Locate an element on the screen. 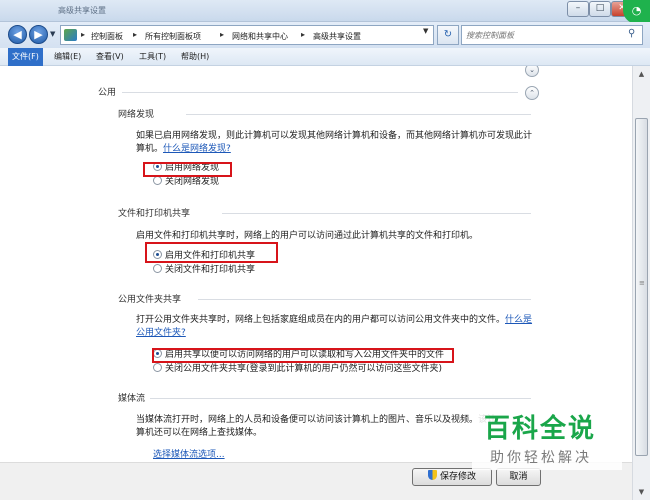 Image resolution: width=650 pixels, height=500 pixels. menu-edit: 编辑(E) is located at coordinates (67, 57).